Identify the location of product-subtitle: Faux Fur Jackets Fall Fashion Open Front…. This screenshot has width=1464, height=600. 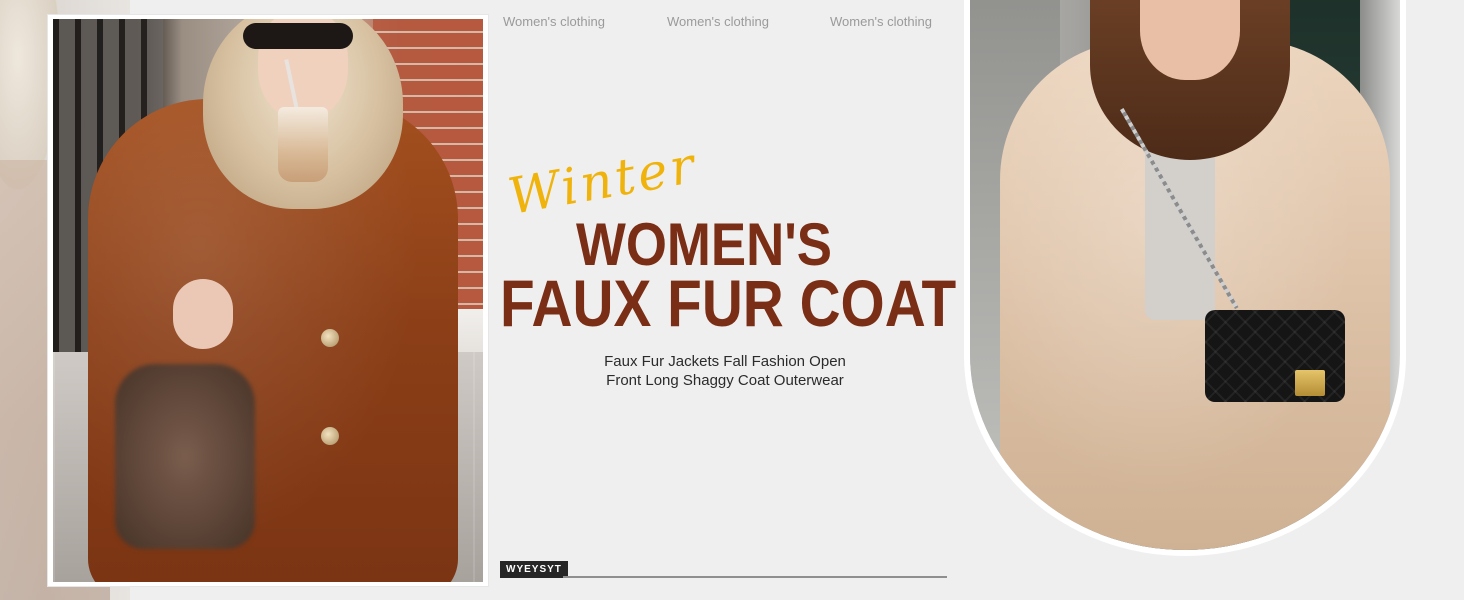
(725, 371).